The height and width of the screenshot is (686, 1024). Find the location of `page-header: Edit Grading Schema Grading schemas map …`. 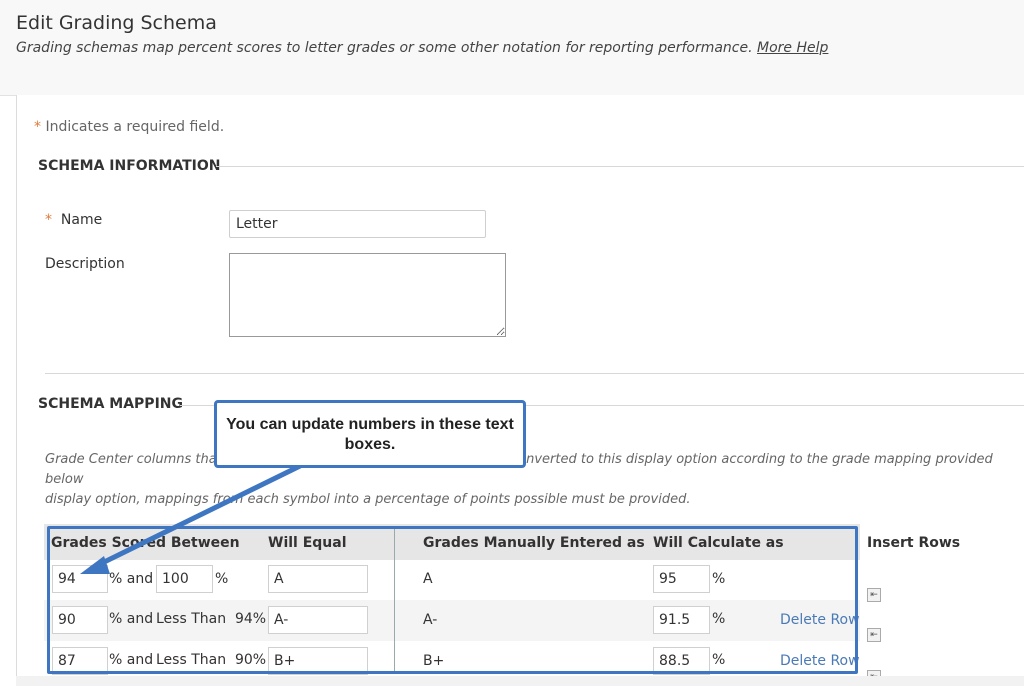

page-header: Edit Grading Schema Grading schemas map … is located at coordinates (512, 48).